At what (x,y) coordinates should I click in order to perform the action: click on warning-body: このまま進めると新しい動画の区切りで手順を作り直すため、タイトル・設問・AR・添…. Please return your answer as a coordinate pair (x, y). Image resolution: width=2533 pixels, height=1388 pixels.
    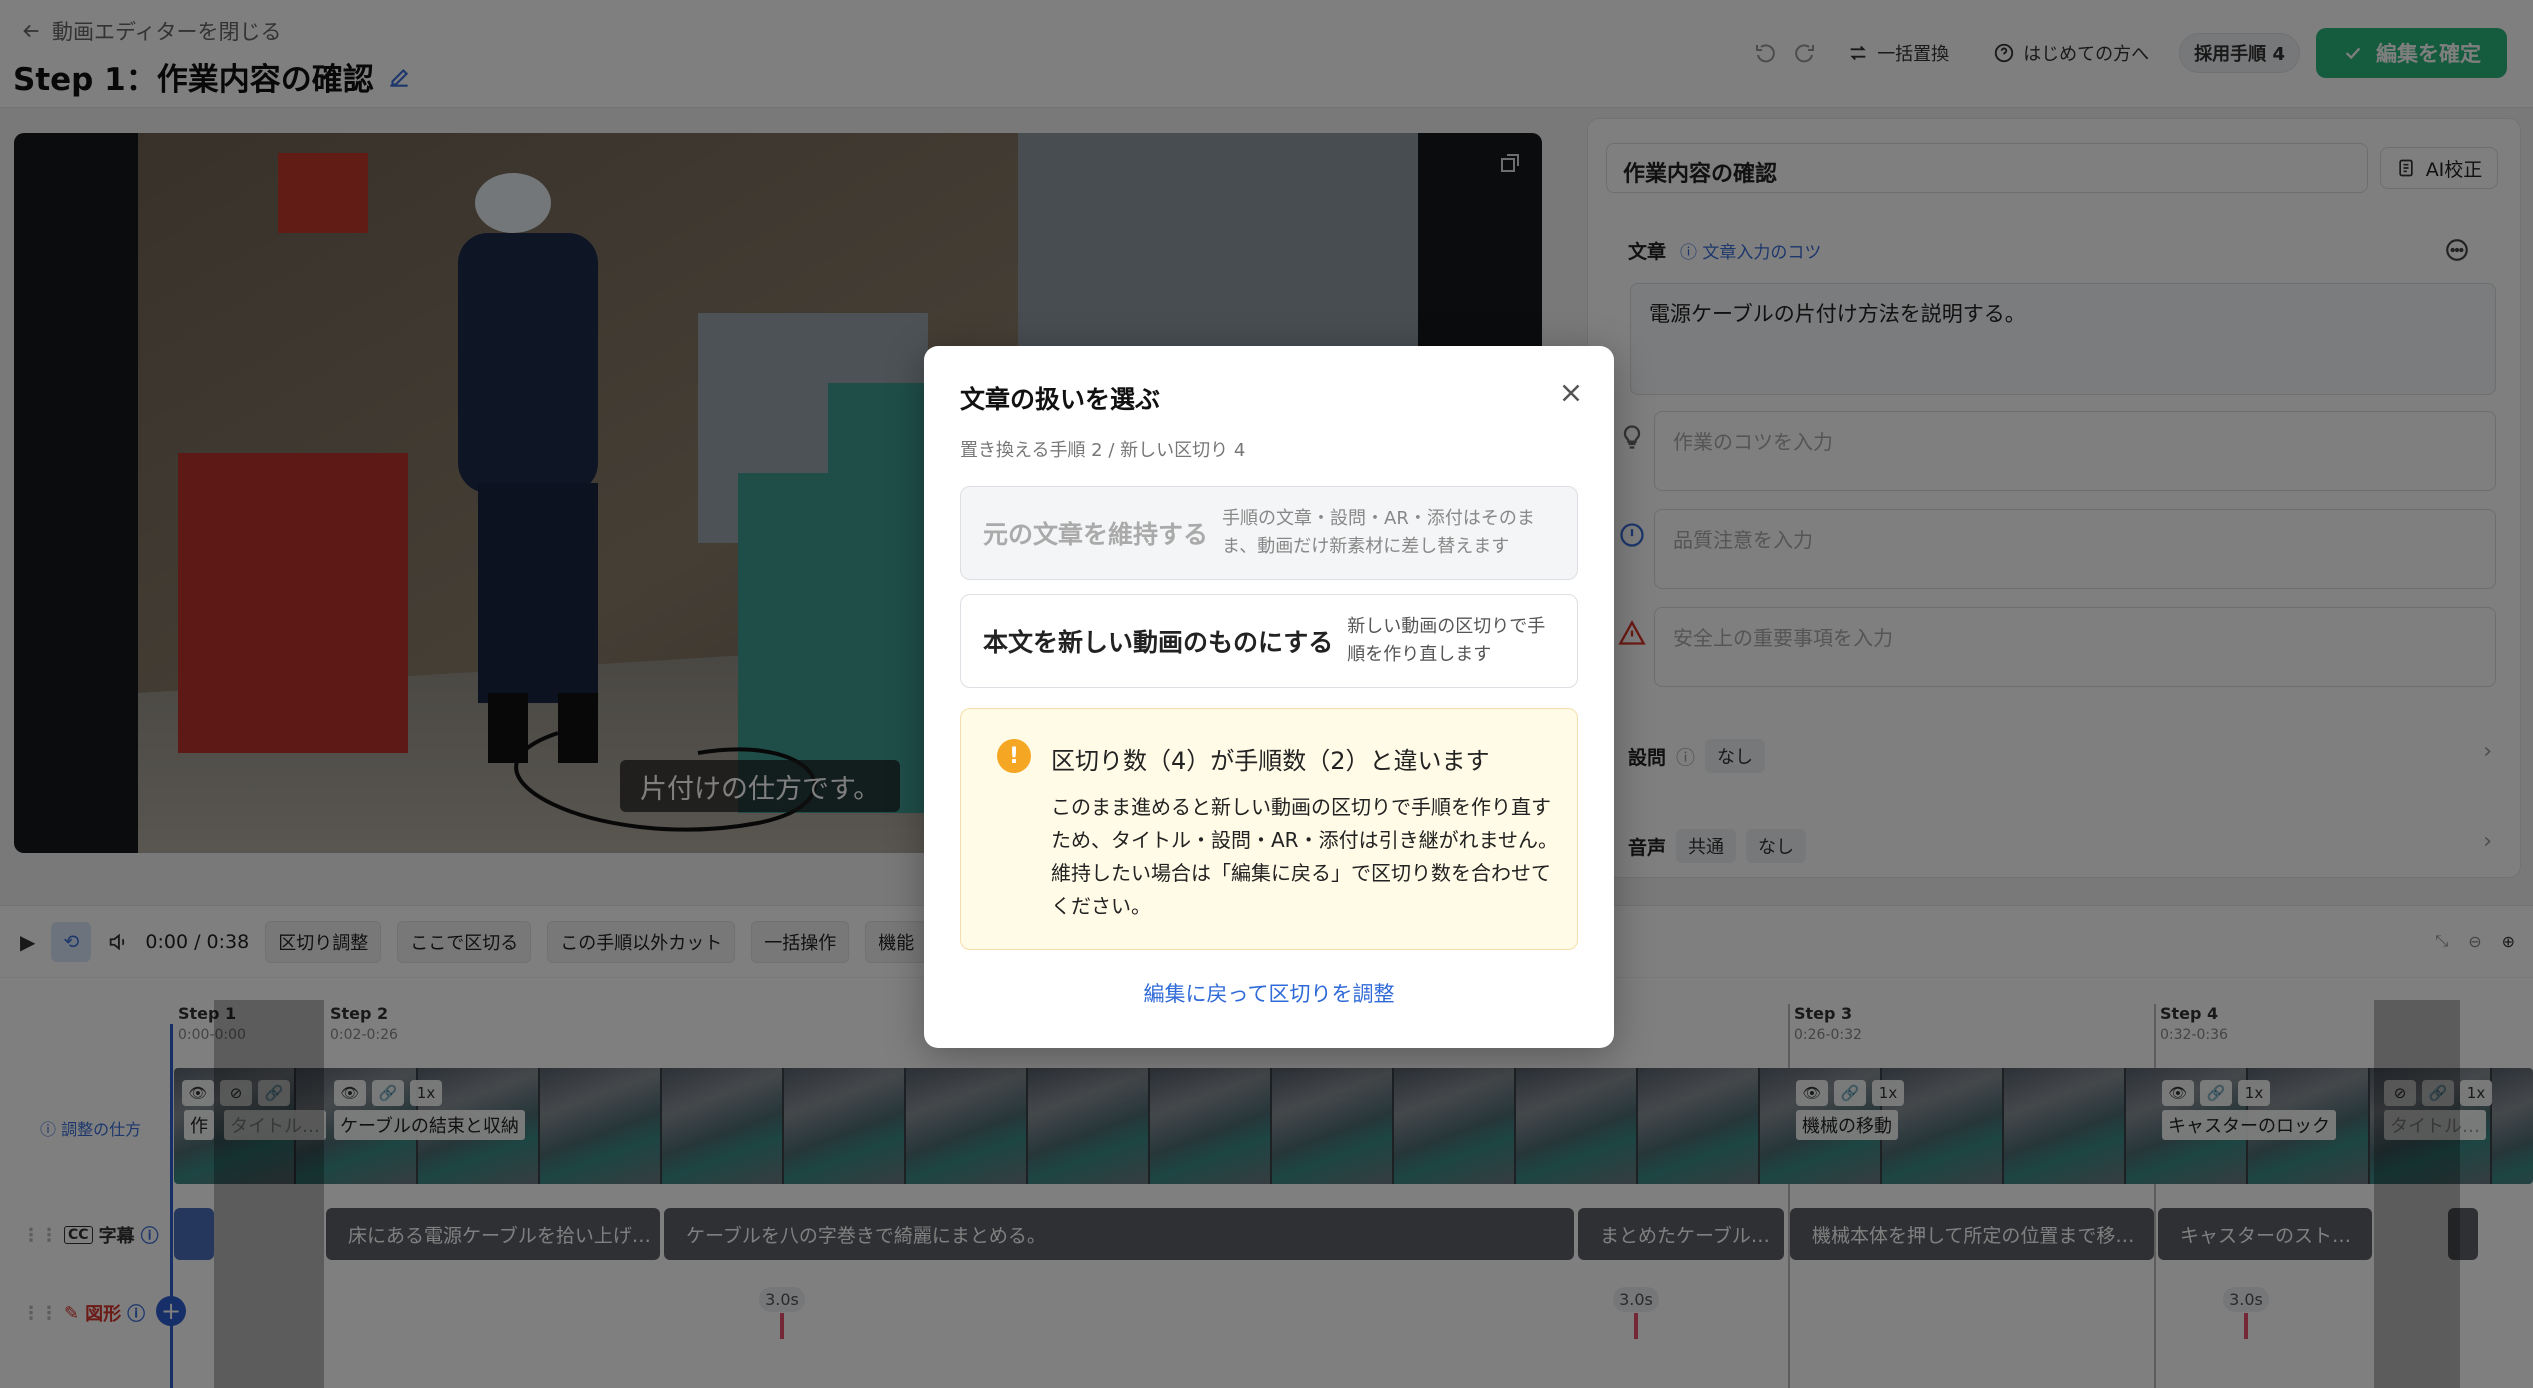
    Looking at the image, I should click on (1304, 856).